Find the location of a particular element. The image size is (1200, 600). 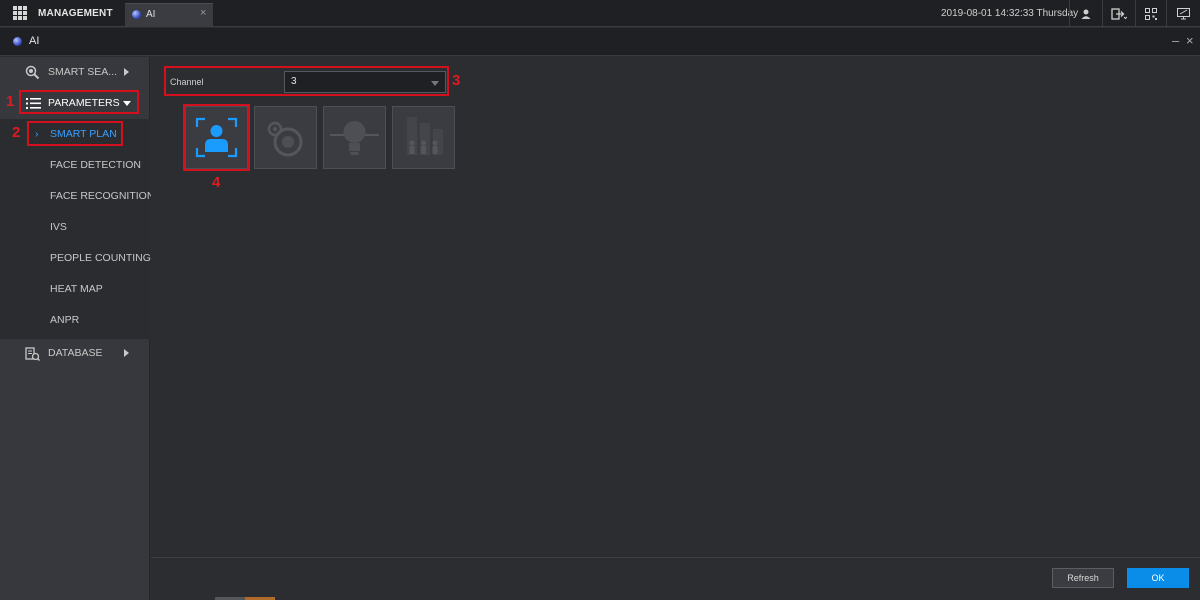

monitor-button is located at coordinates (1183, 13).